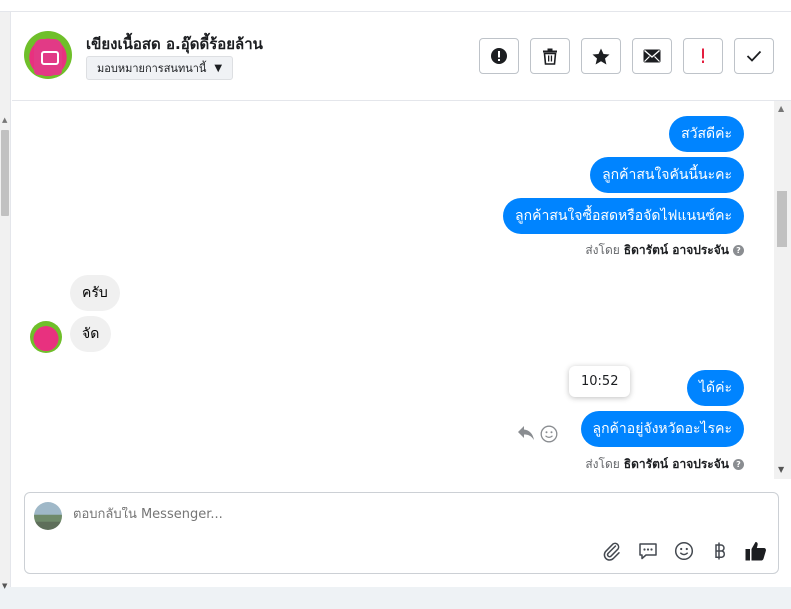  I want to click on mark-spam-button, so click(499, 56).